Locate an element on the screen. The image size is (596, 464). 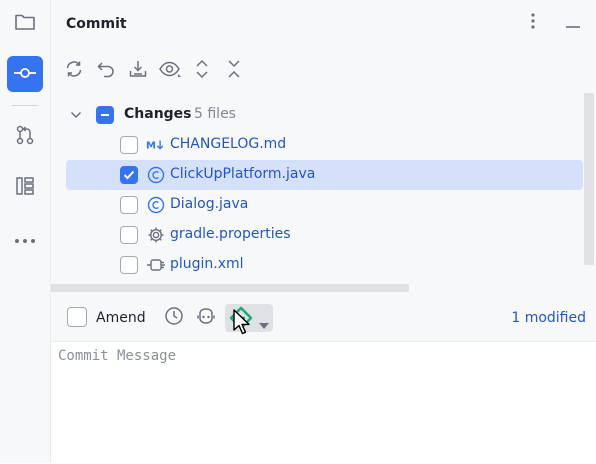
file-name: CHANGELOG.md is located at coordinates (228, 144).